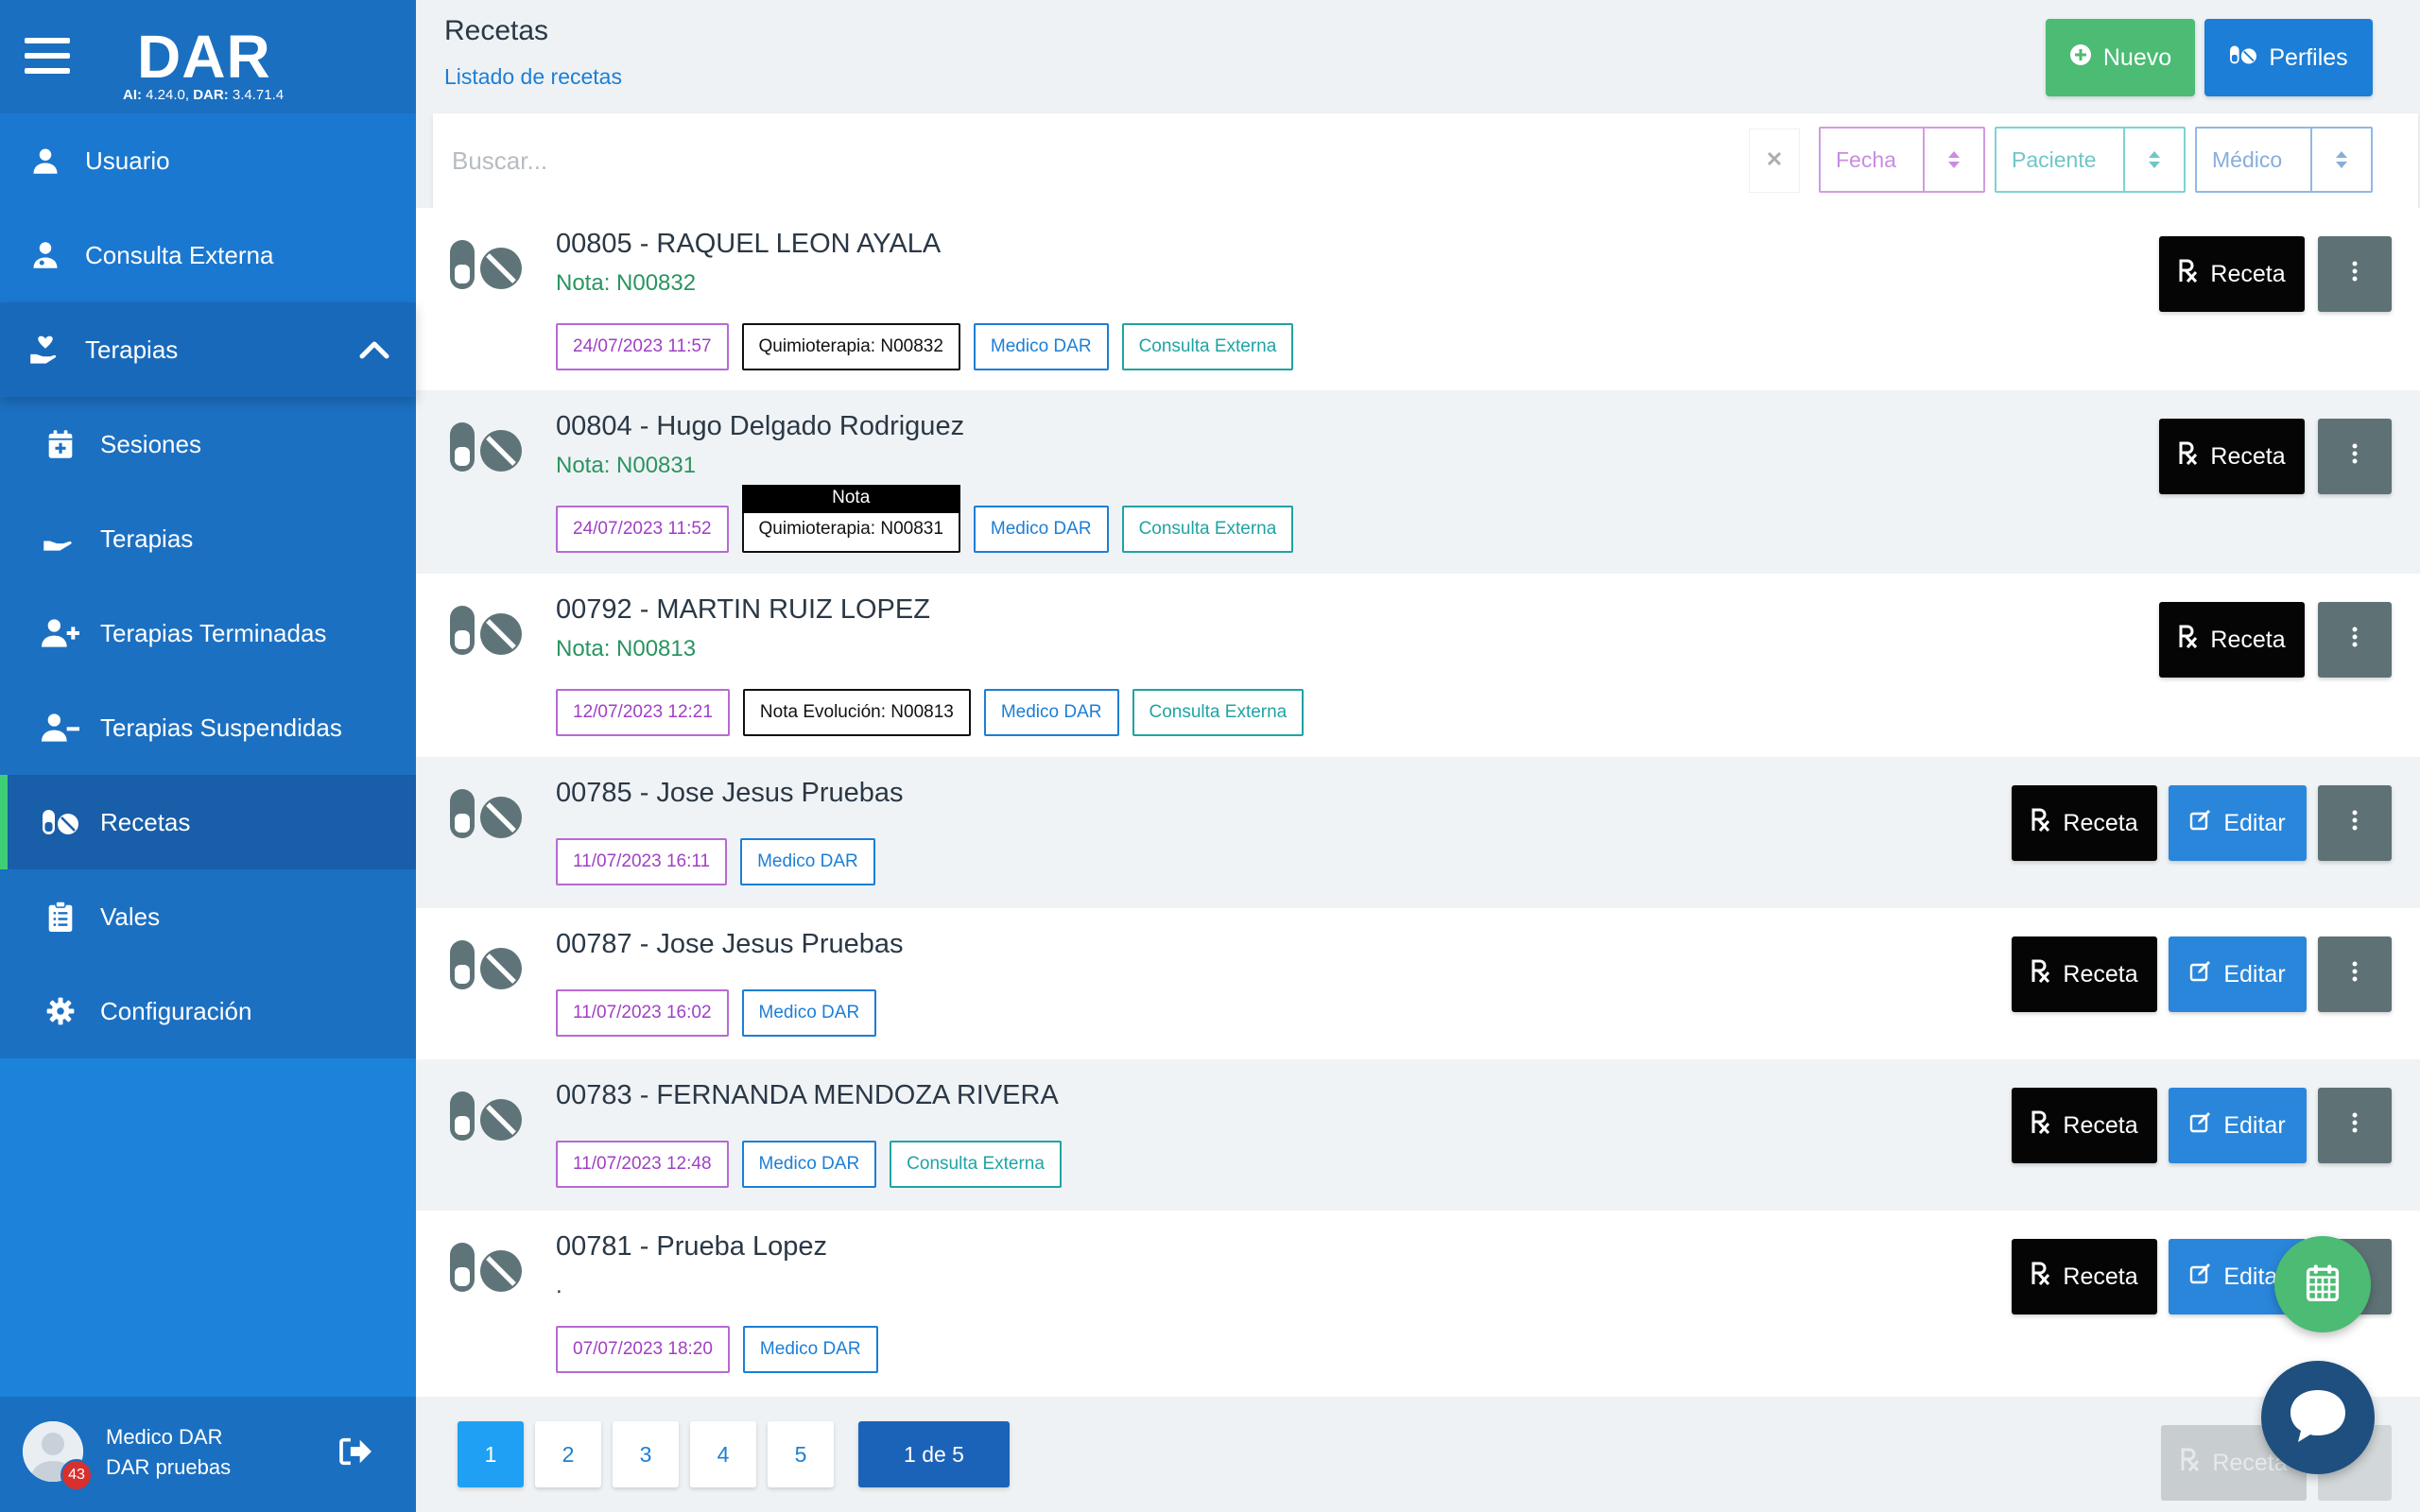  I want to click on ai-version: 4.24.0,, so click(168, 95).